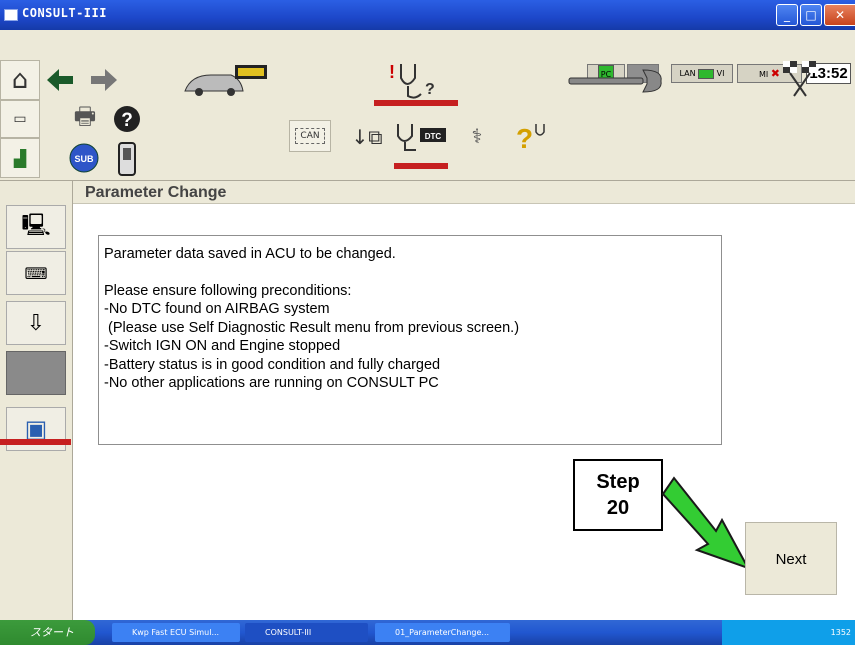 The width and height of the screenshot is (855, 645). What do you see at coordinates (222, 346) in the screenshot?
I see `message-line: -Switch IGN ON and Engine stopped` at bounding box center [222, 346].